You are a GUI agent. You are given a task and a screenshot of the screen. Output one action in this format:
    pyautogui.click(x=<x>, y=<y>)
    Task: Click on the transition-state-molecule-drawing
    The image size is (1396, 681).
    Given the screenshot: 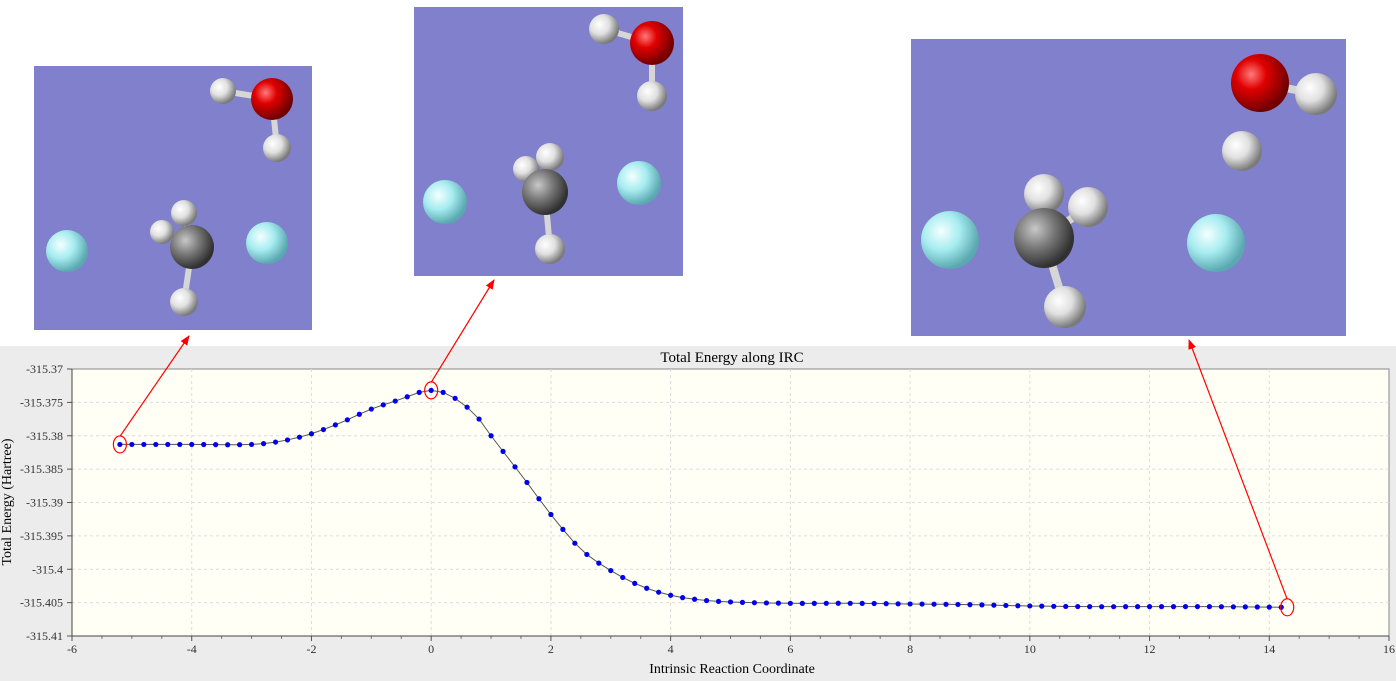 What is the action you would take?
    pyautogui.click(x=548, y=139)
    